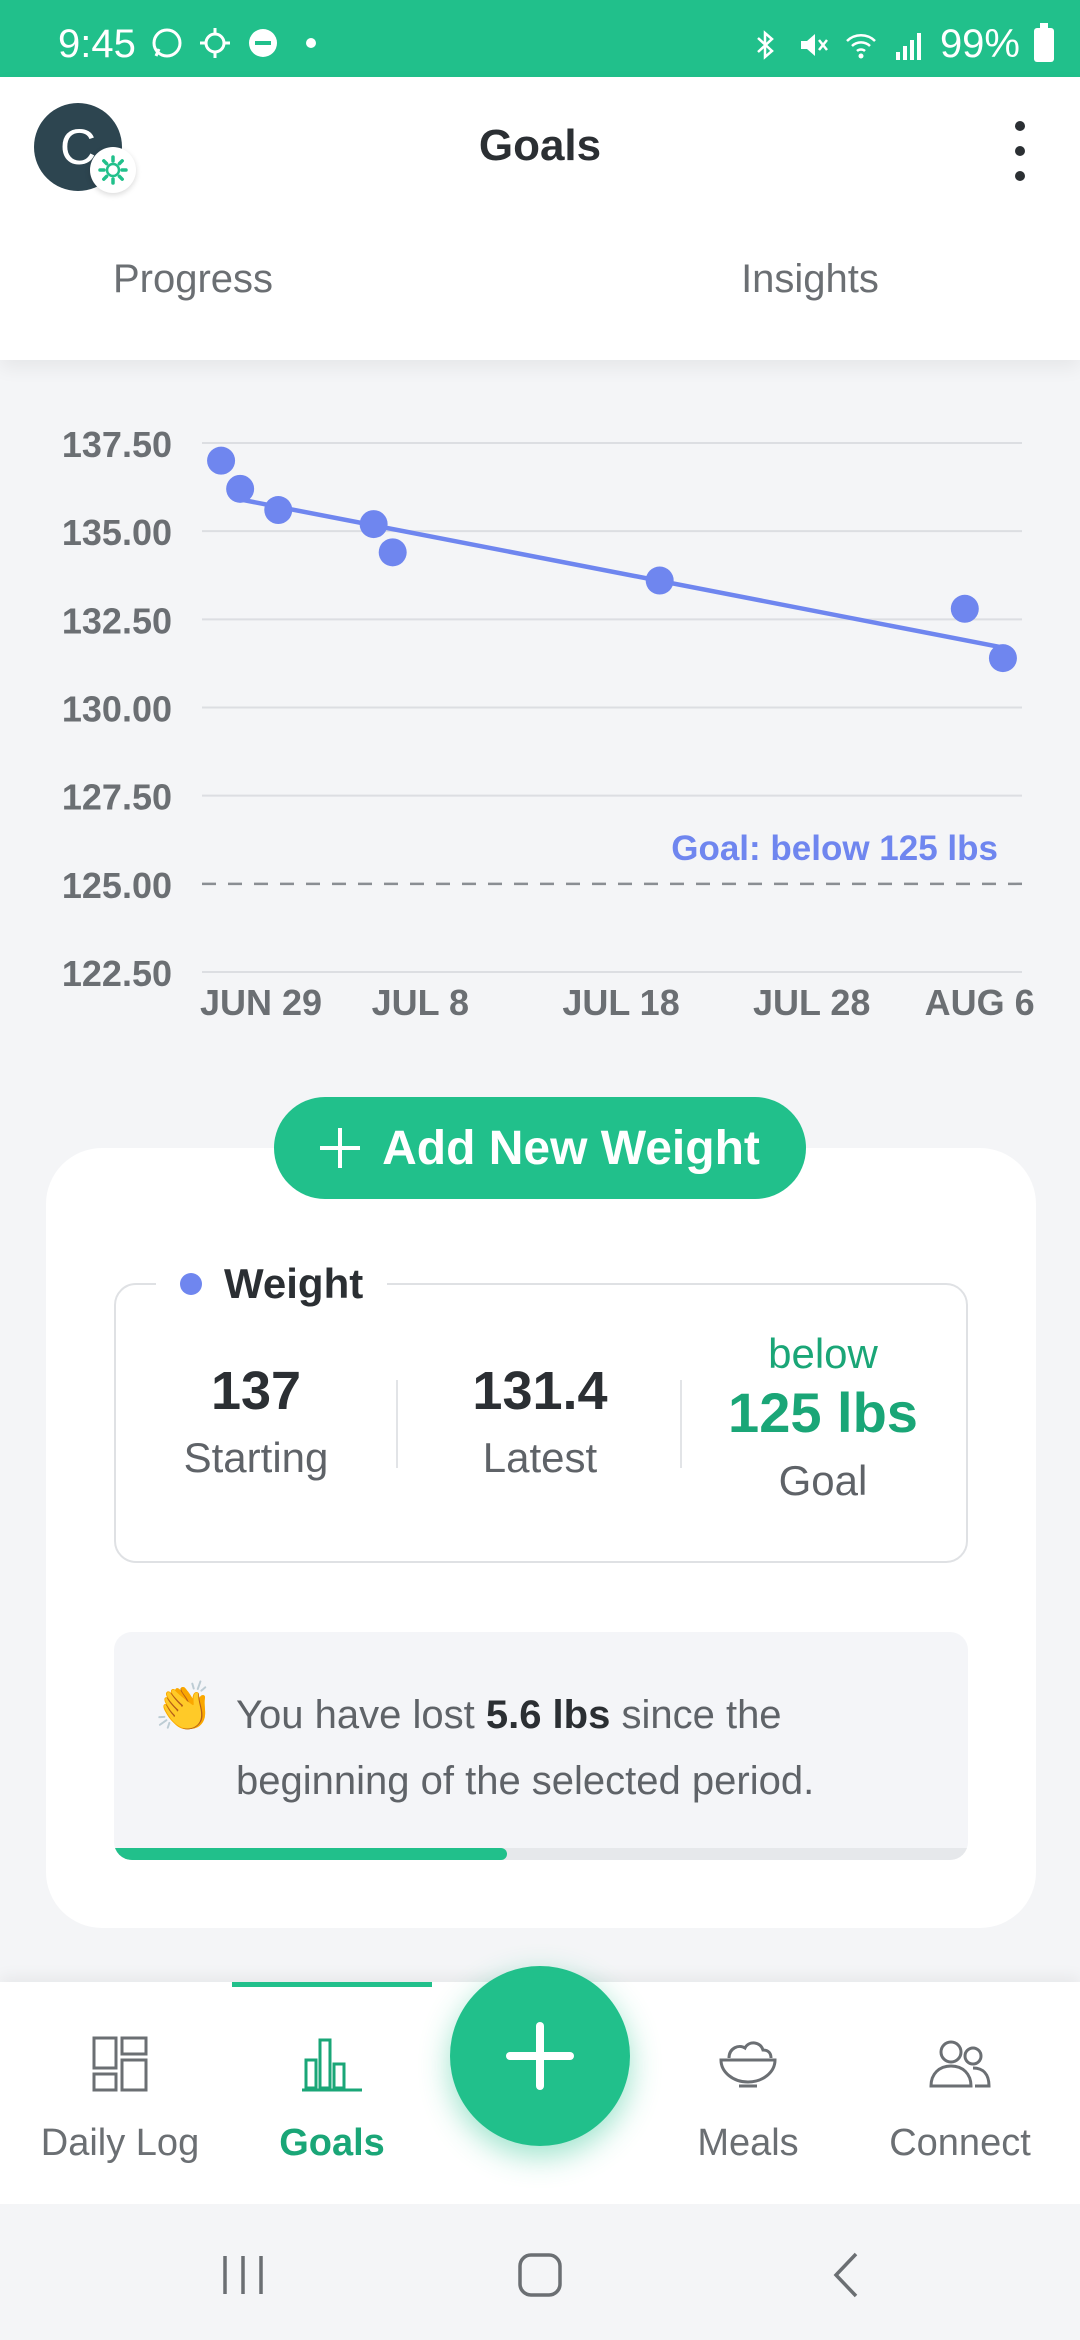 Image resolution: width=1080 pixels, height=2340 pixels. Describe the element at coordinates (980, 1002) in the screenshot. I see `x-tick-label: AUG 6` at that location.